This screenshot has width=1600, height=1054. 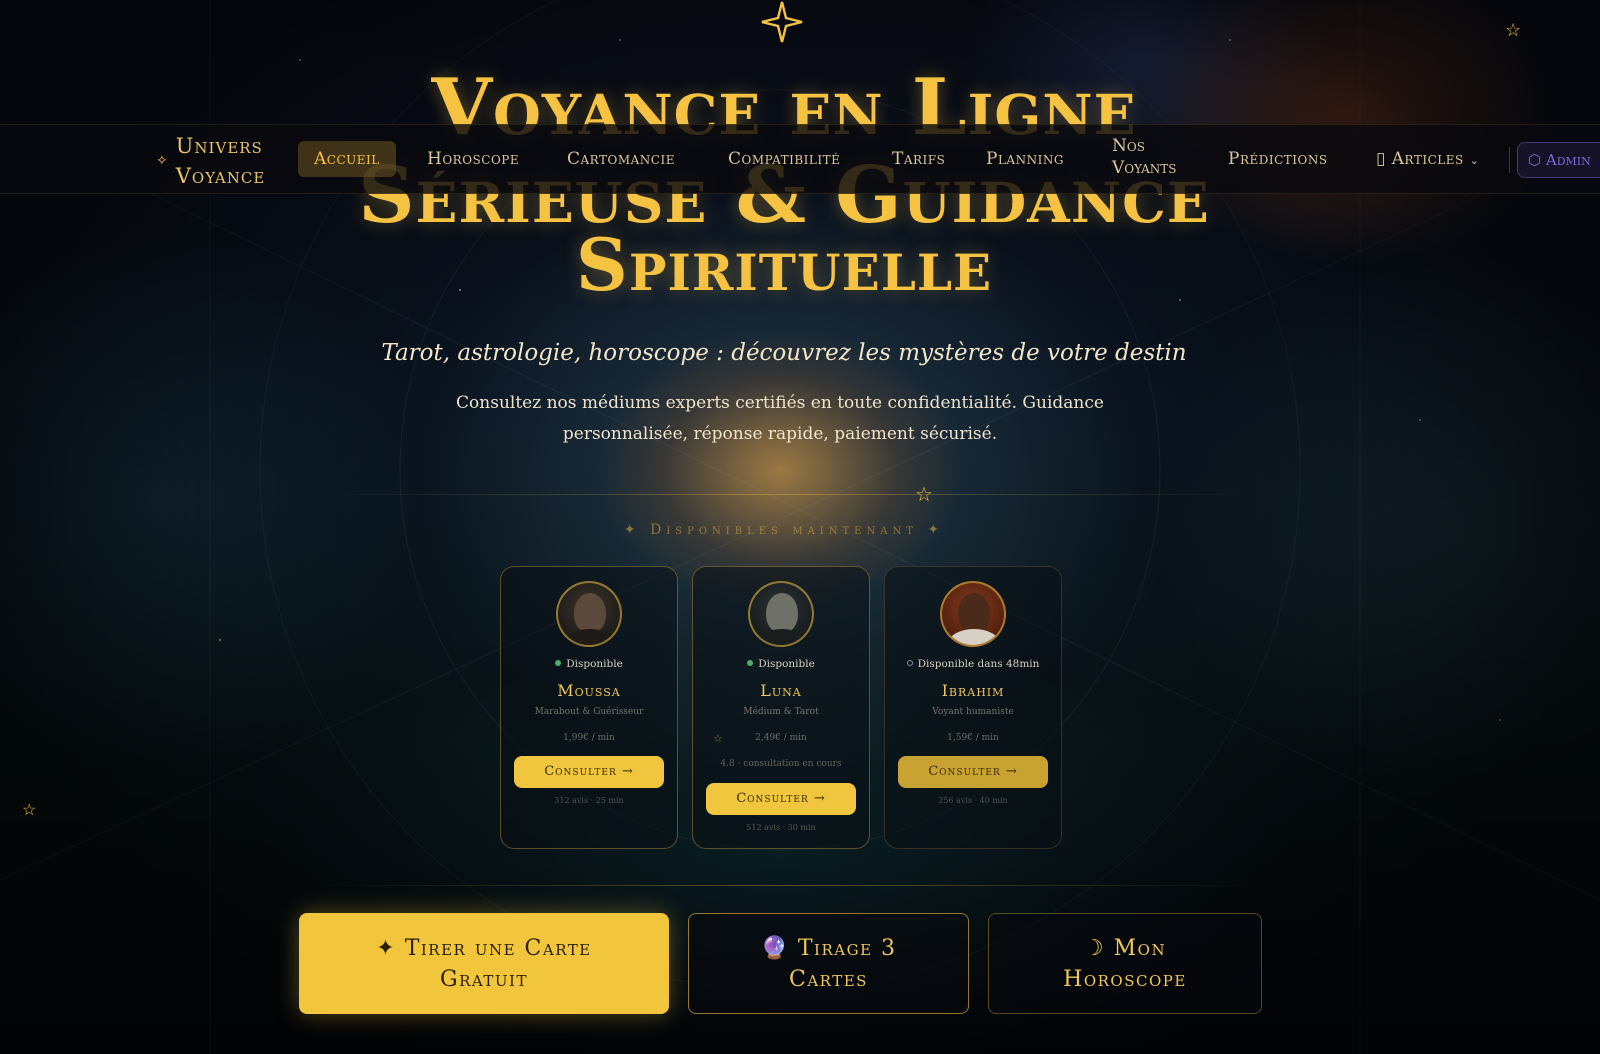 I want to click on nav-tarifs: Tarifs, so click(x=918, y=159).